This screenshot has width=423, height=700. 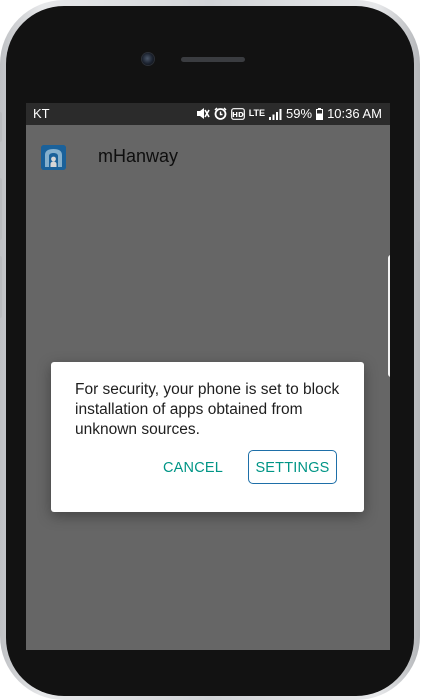 I want to click on hd-icon: HD, so click(x=237, y=113).